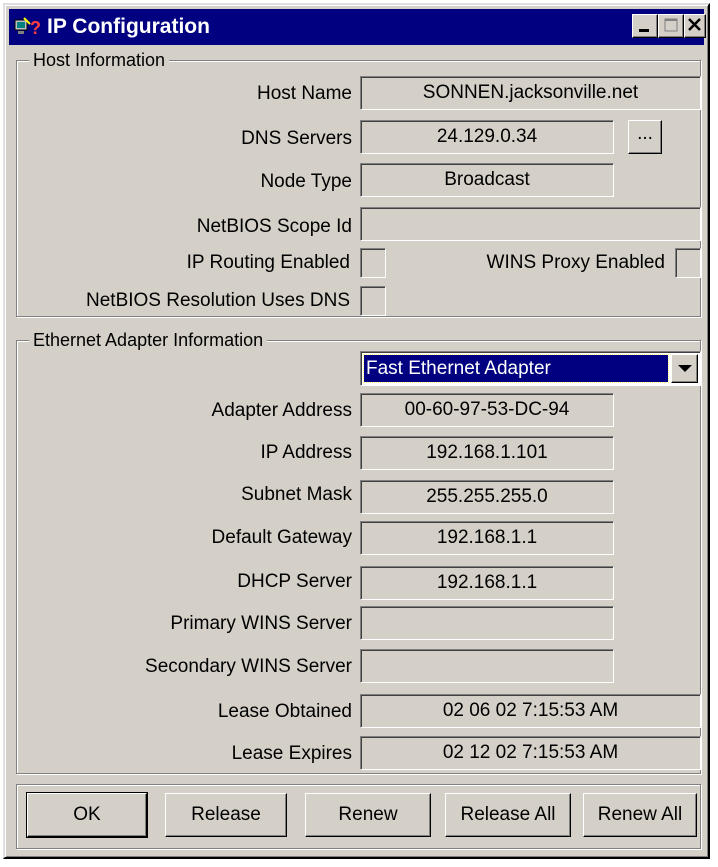 Image resolution: width=718 pixels, height=867 pixels. Describe the element at coordinates (575, 262) in the screenshot. I see `wins-proxy-label: WINS Proxy Enabled` at that location.